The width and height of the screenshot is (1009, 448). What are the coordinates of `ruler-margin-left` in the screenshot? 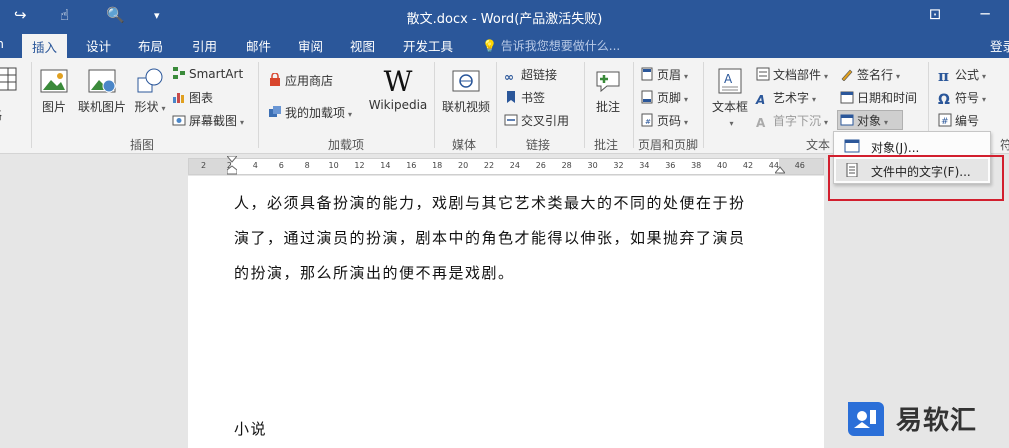 It's located at (210, 166).